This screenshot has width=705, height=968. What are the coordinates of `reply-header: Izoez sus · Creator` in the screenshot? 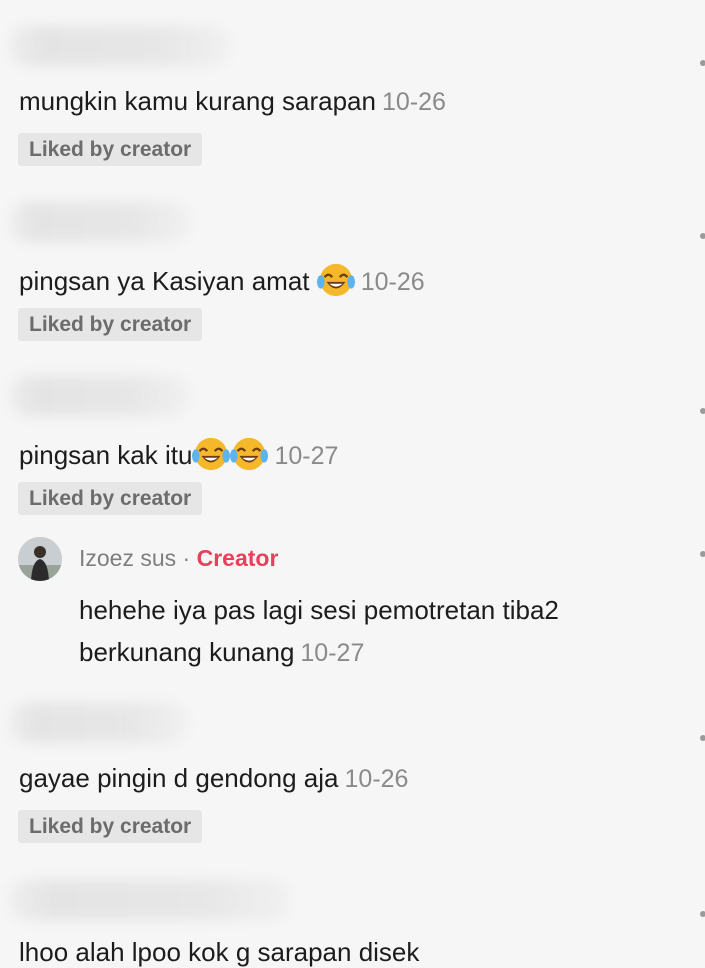 It's located at (178, 558).